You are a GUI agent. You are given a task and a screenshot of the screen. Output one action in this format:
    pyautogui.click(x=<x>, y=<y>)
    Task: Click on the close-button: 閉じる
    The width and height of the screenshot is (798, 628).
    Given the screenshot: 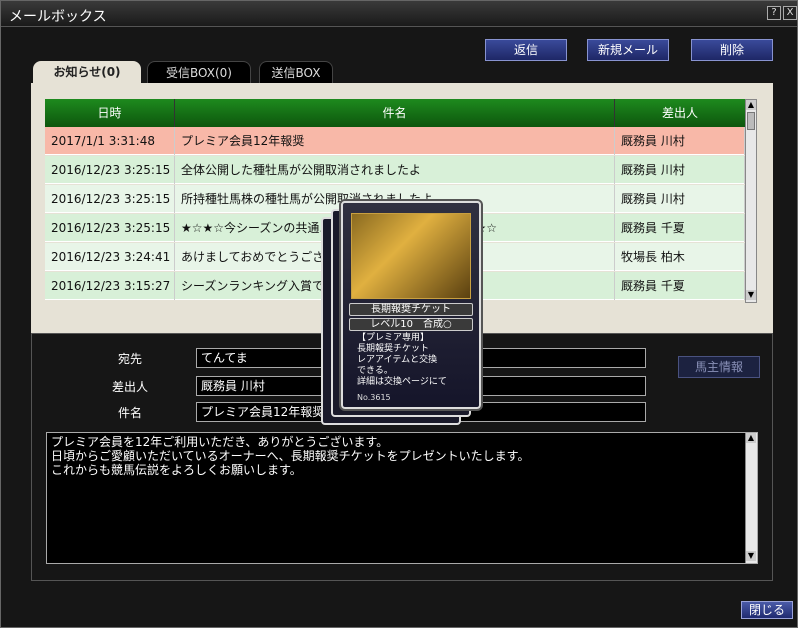 What is the action you would take?
    pyautogui.click(x=767, y=610)
    